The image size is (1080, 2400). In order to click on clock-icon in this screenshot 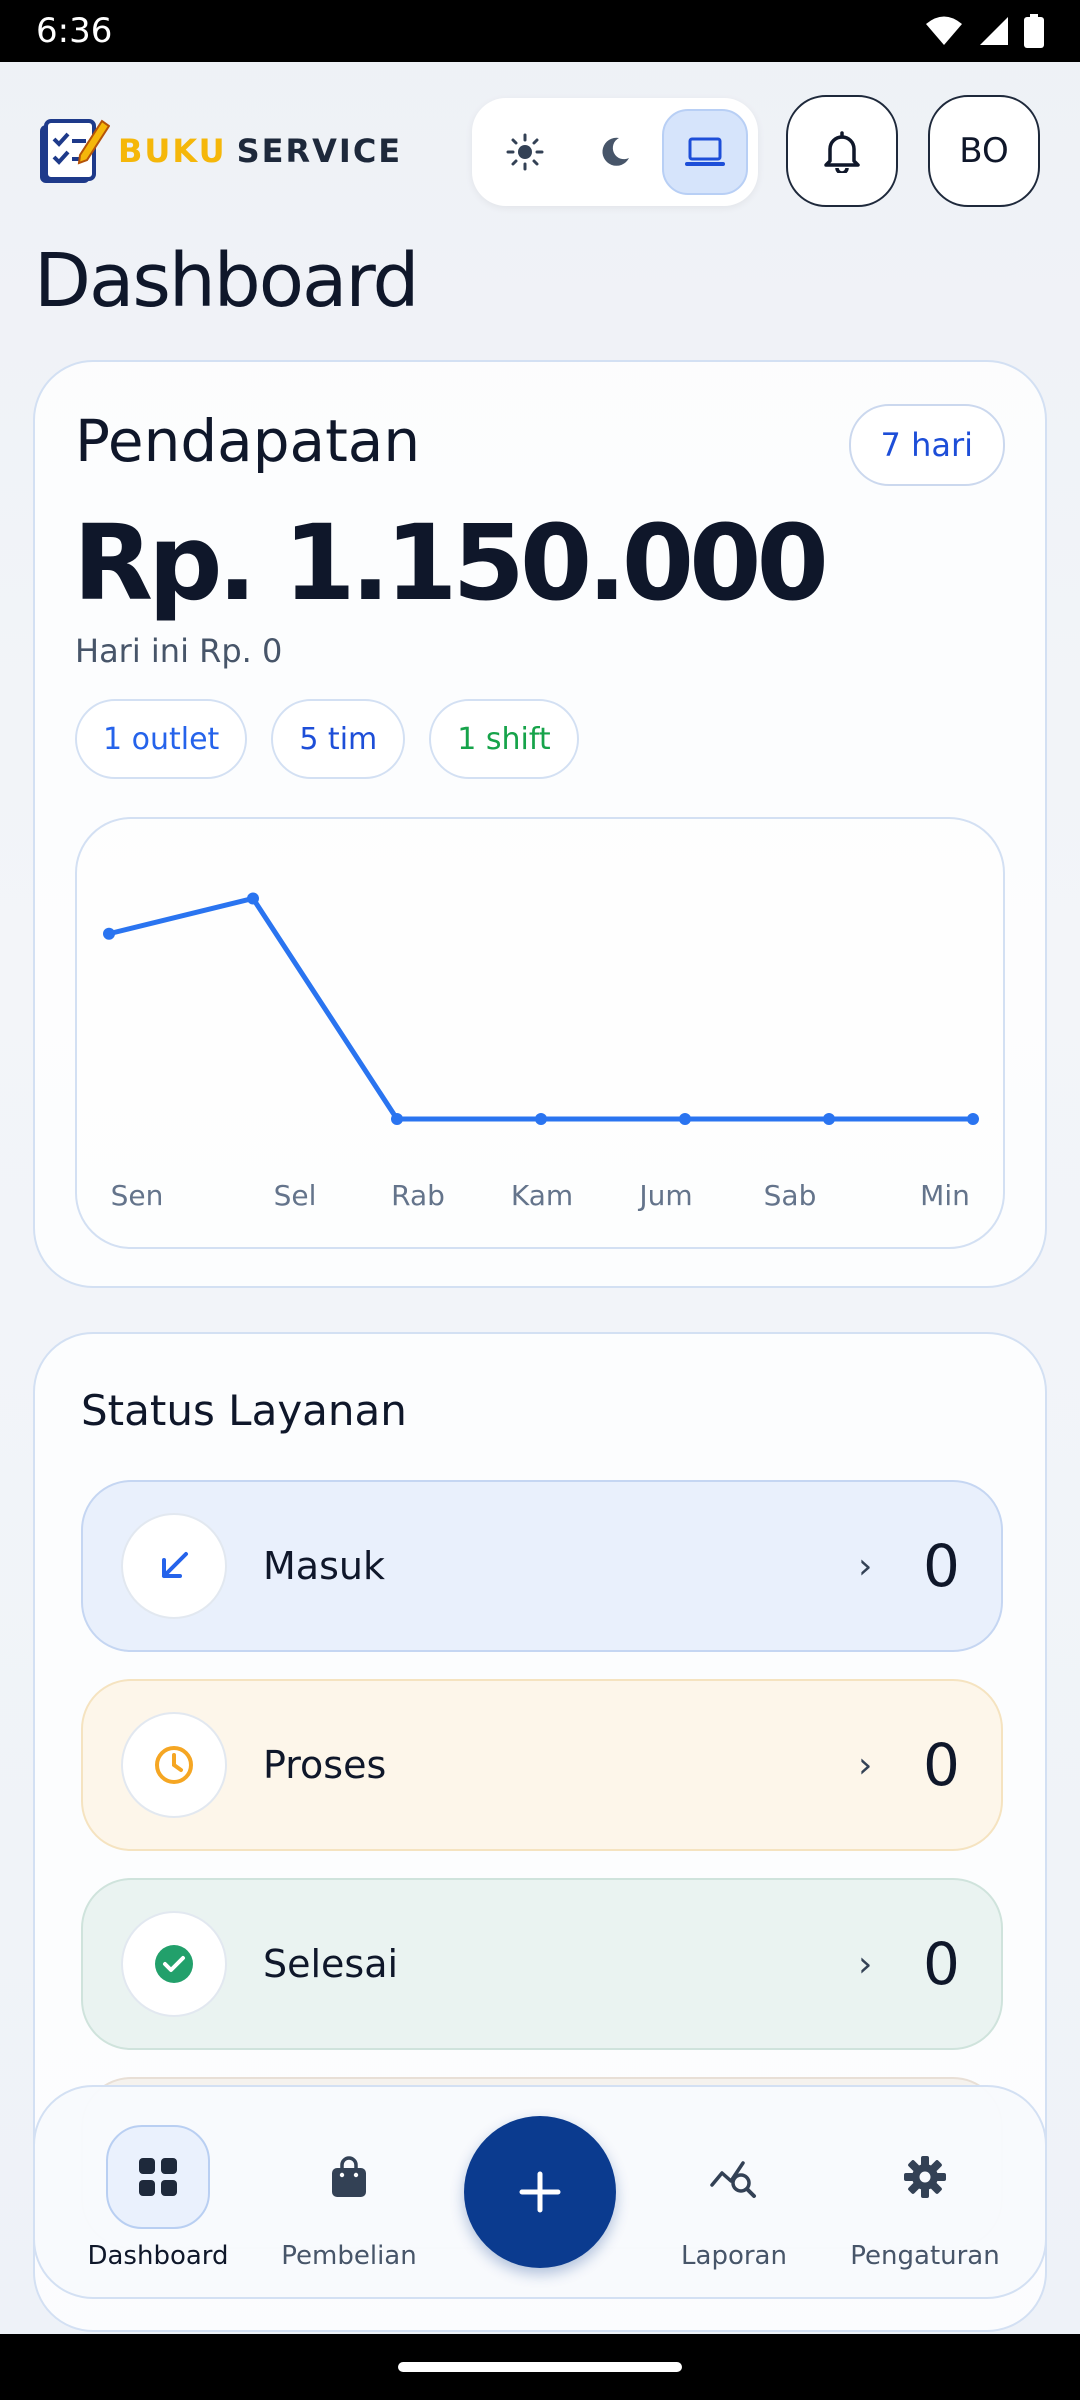, I will do `click(174, 1765)`.